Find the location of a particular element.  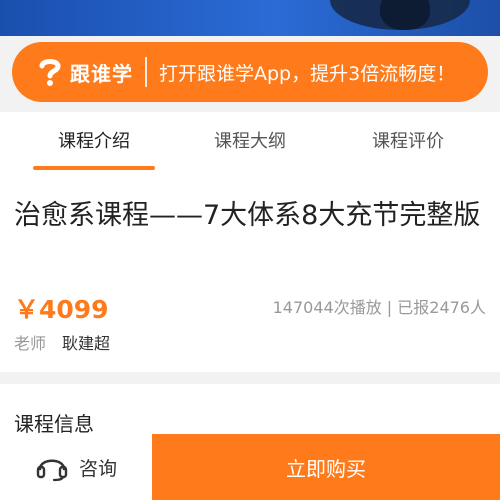

open-app-banner: 跟谁学 打开跟谁学App，提升3倍流畅度！ is located at coordinates (250, 72).